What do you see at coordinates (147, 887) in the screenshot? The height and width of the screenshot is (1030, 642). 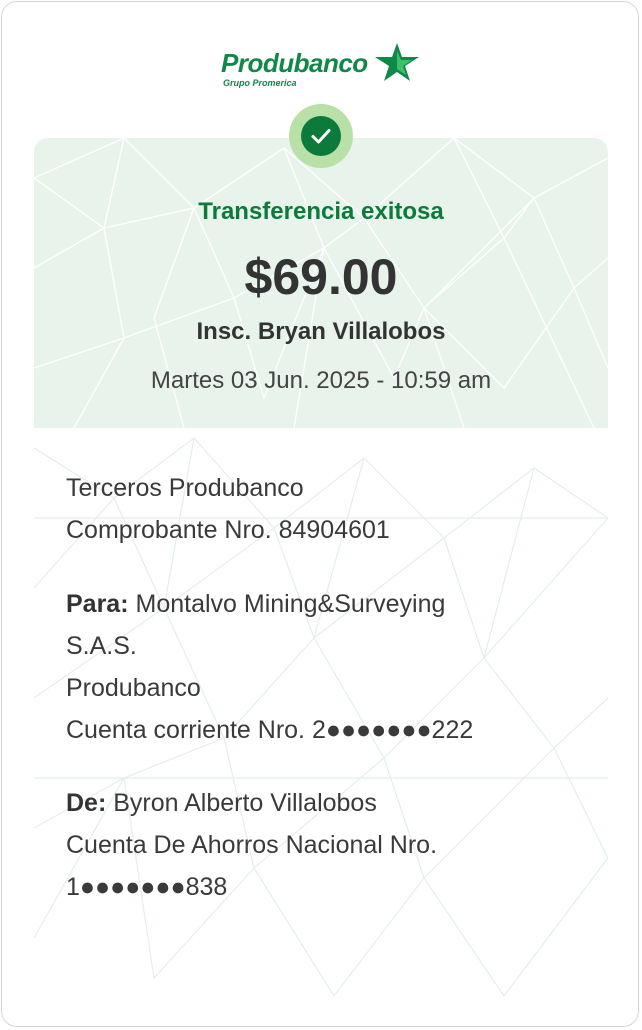 I see `sender-account-number: 1●●●●●●●838` at bounding box center [147, 887].